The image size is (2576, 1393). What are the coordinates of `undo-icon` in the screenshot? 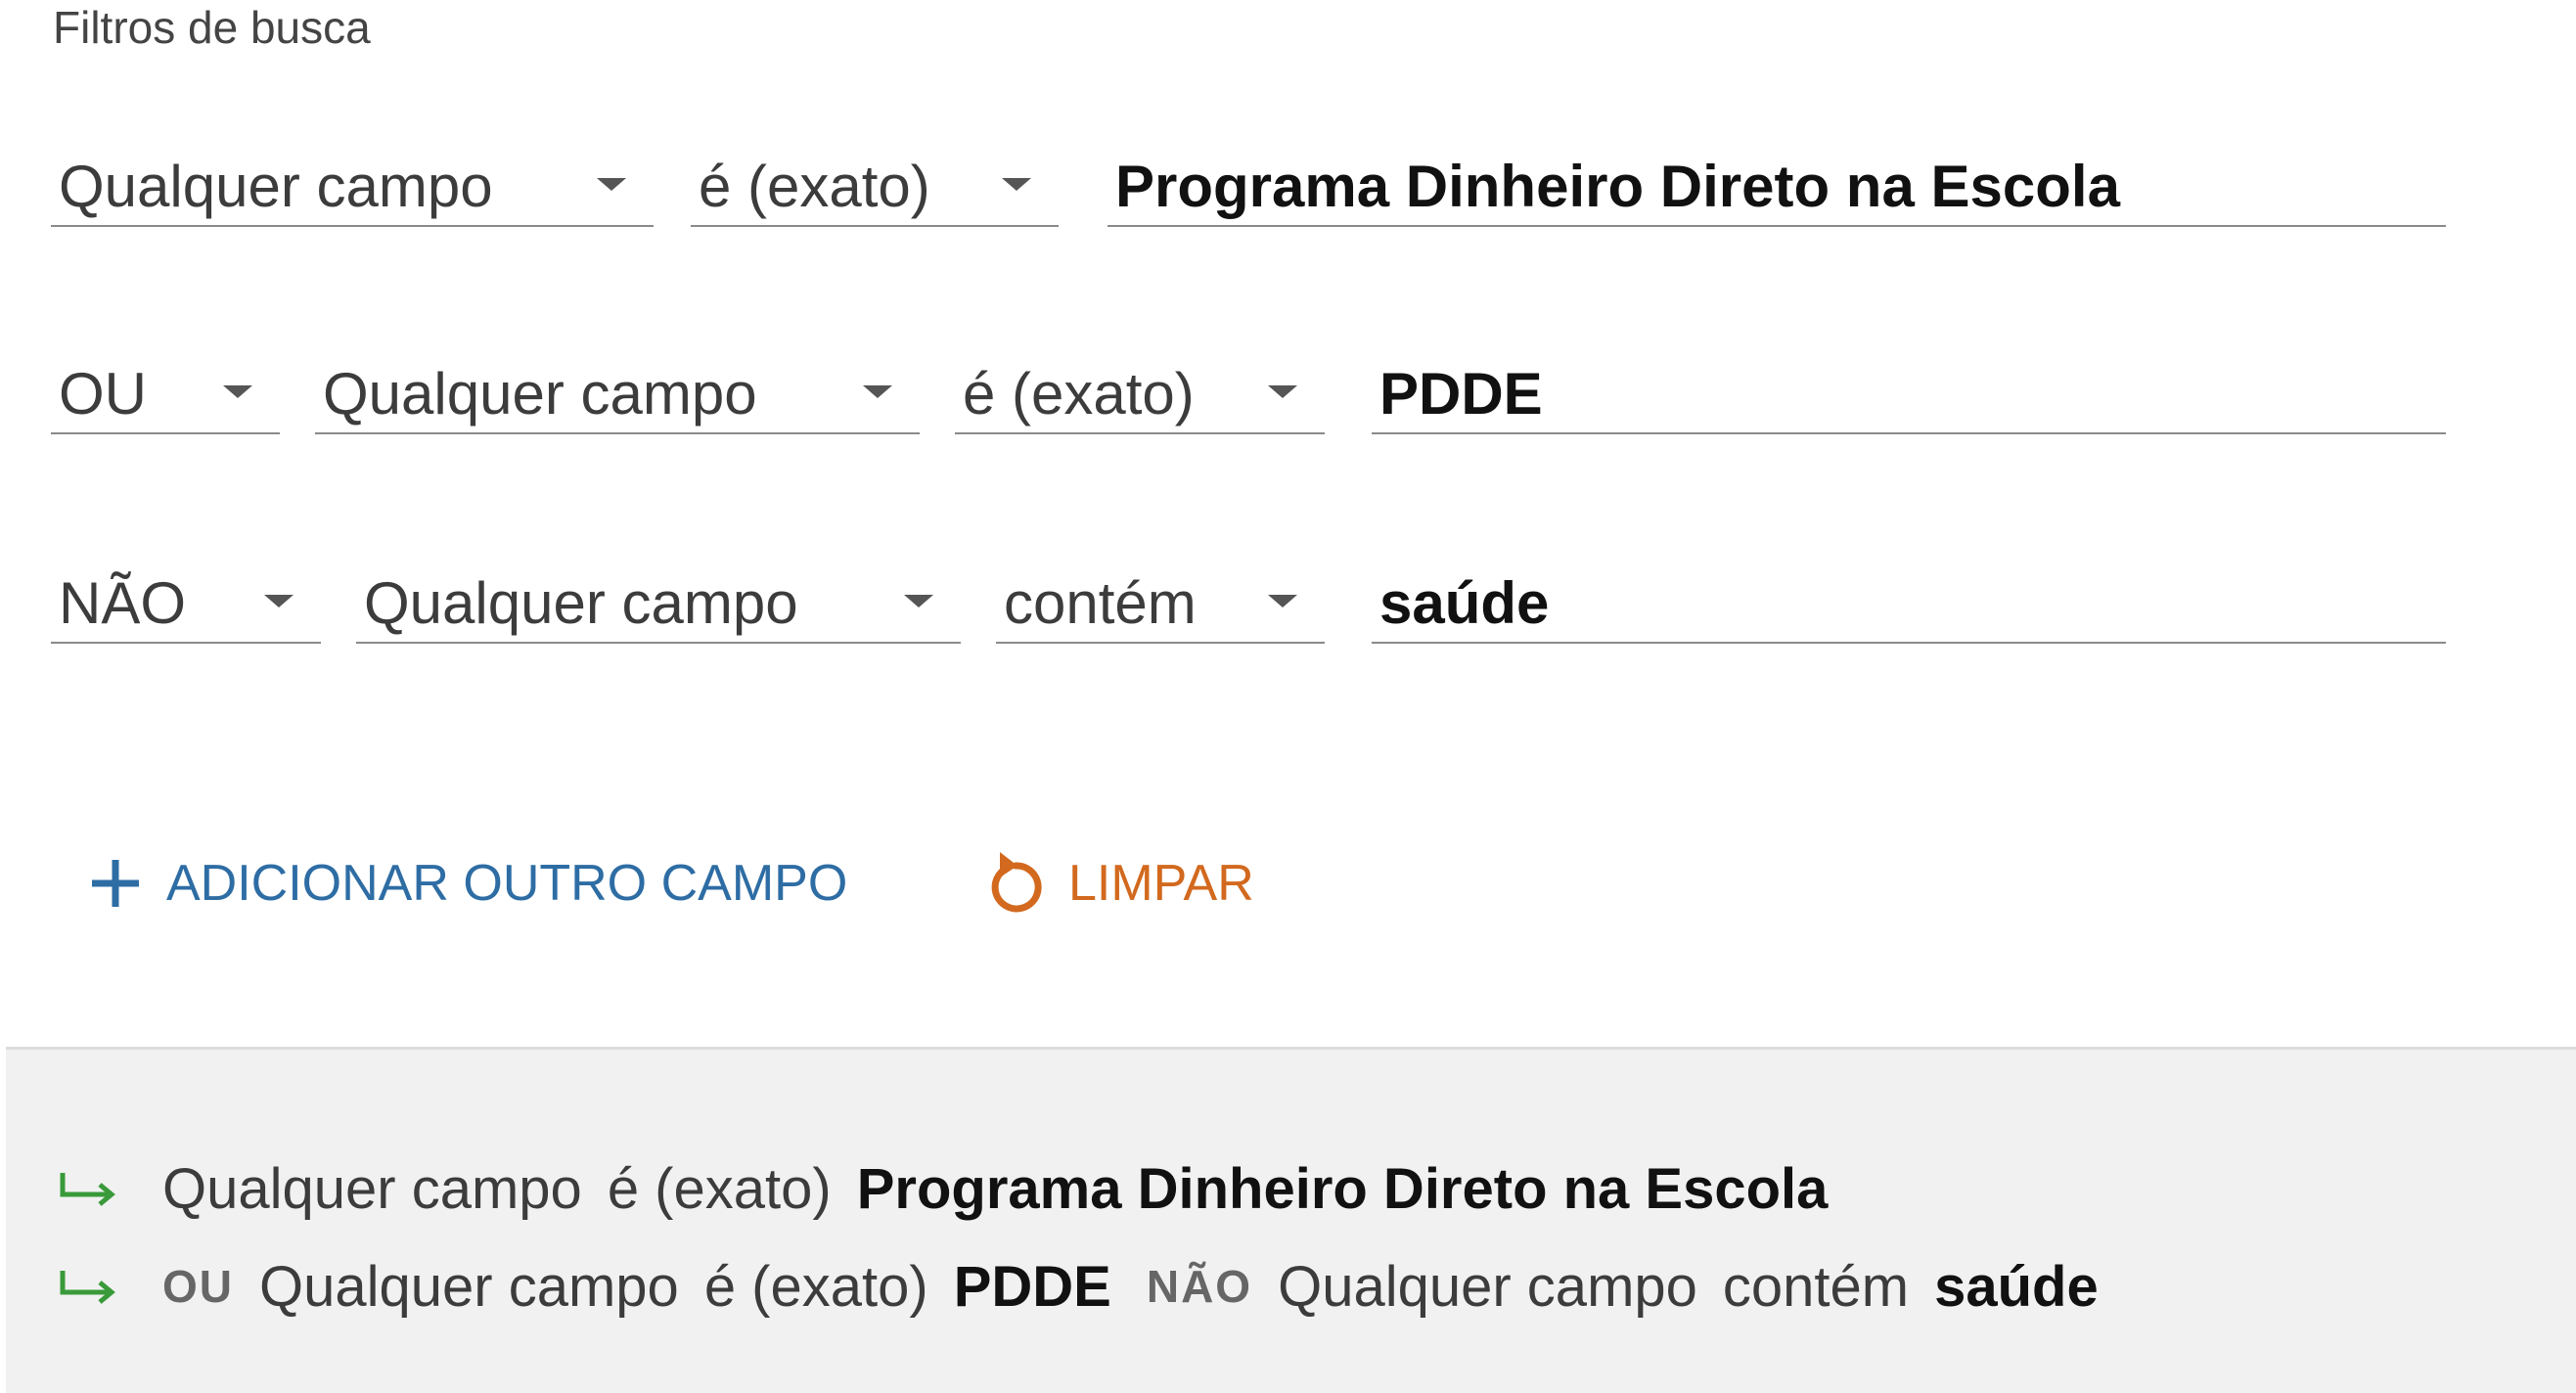 It's located at (1014, 883).